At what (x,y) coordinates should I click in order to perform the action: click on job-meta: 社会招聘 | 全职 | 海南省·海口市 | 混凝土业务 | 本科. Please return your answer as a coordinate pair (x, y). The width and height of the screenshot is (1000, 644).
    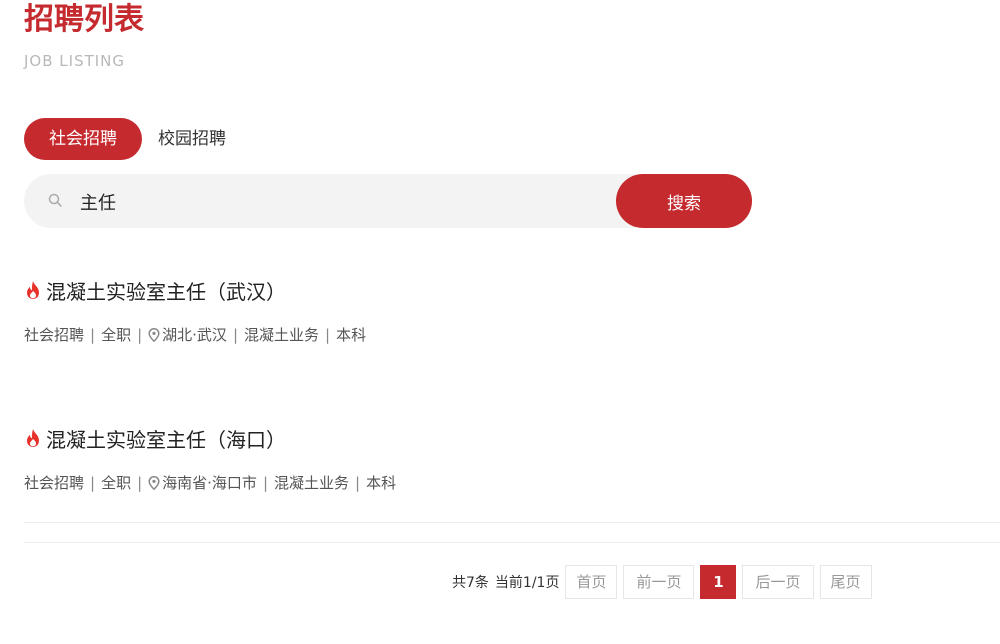
    Looking at the image, I should click on (210, 482).